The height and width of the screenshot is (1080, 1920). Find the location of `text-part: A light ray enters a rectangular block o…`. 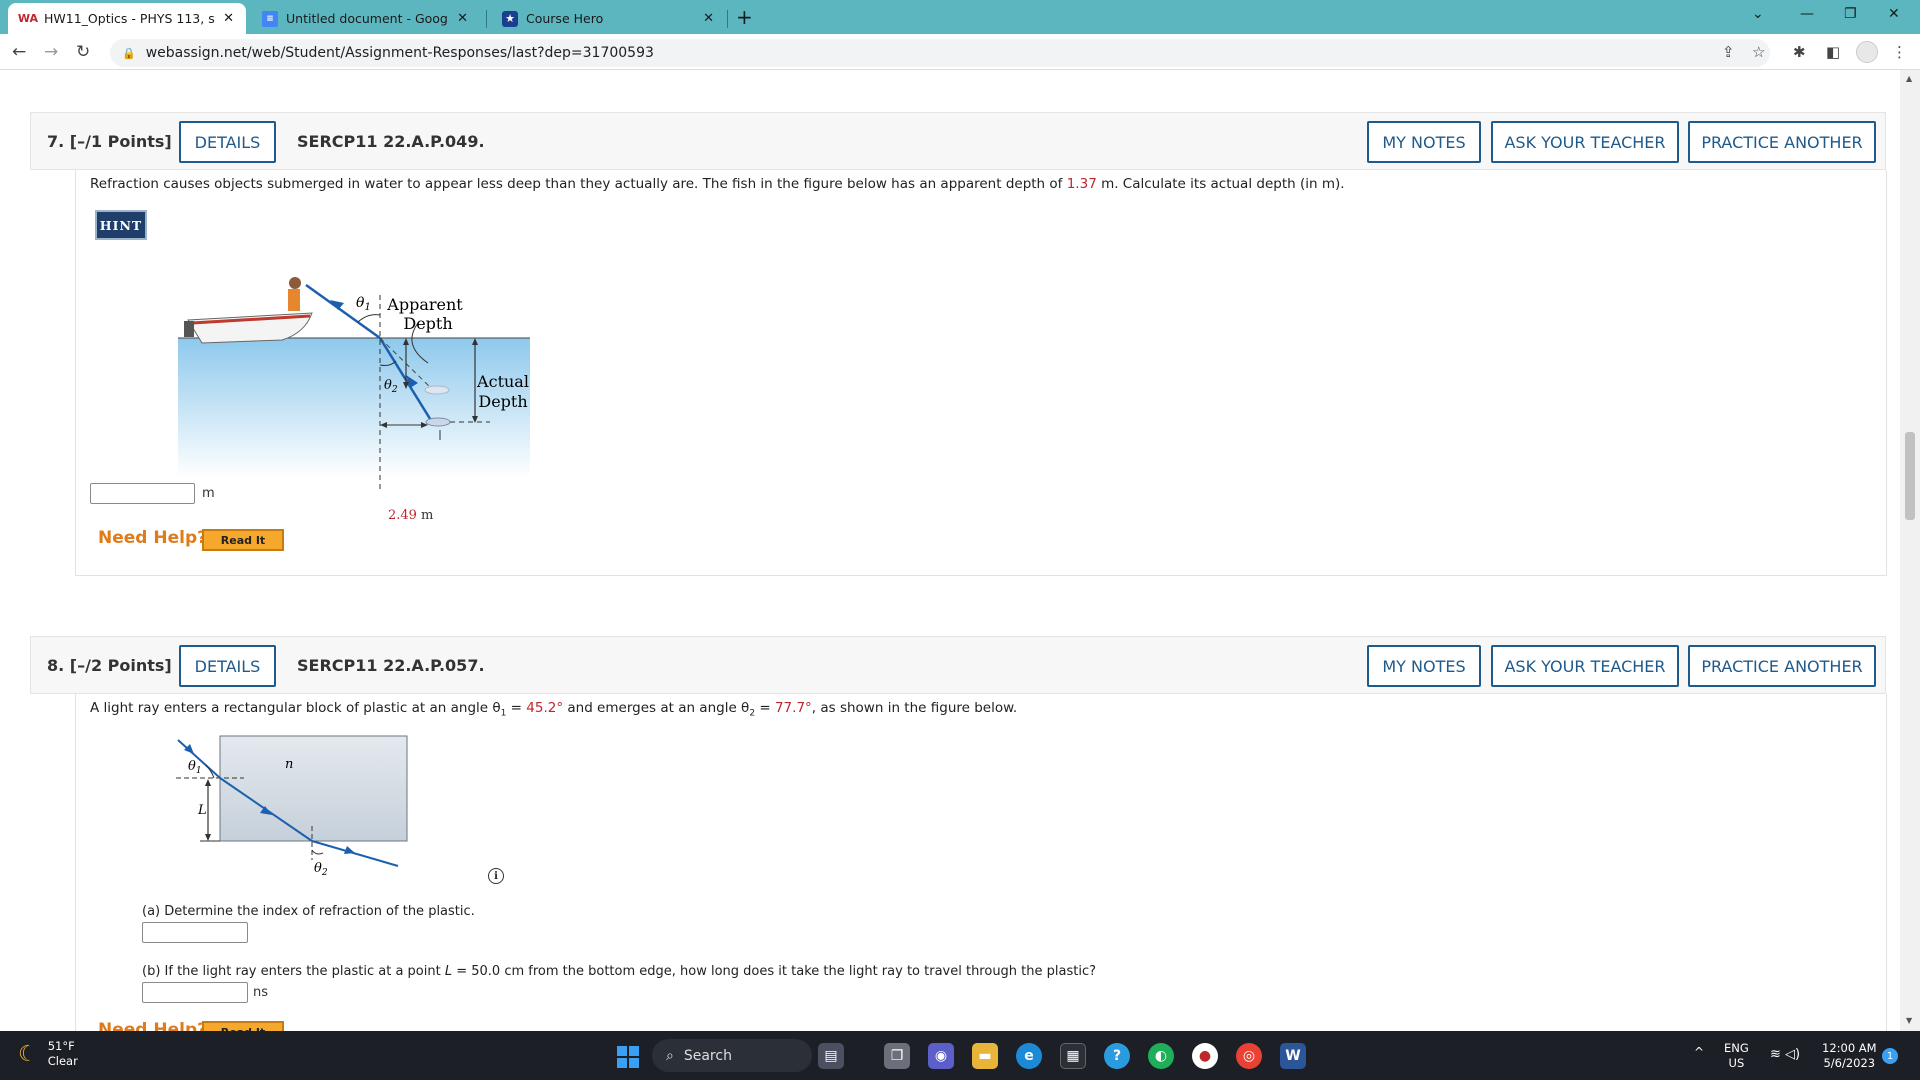

text-part: A light ray enters a rectangular block o… is located at coordinates (295, 708).